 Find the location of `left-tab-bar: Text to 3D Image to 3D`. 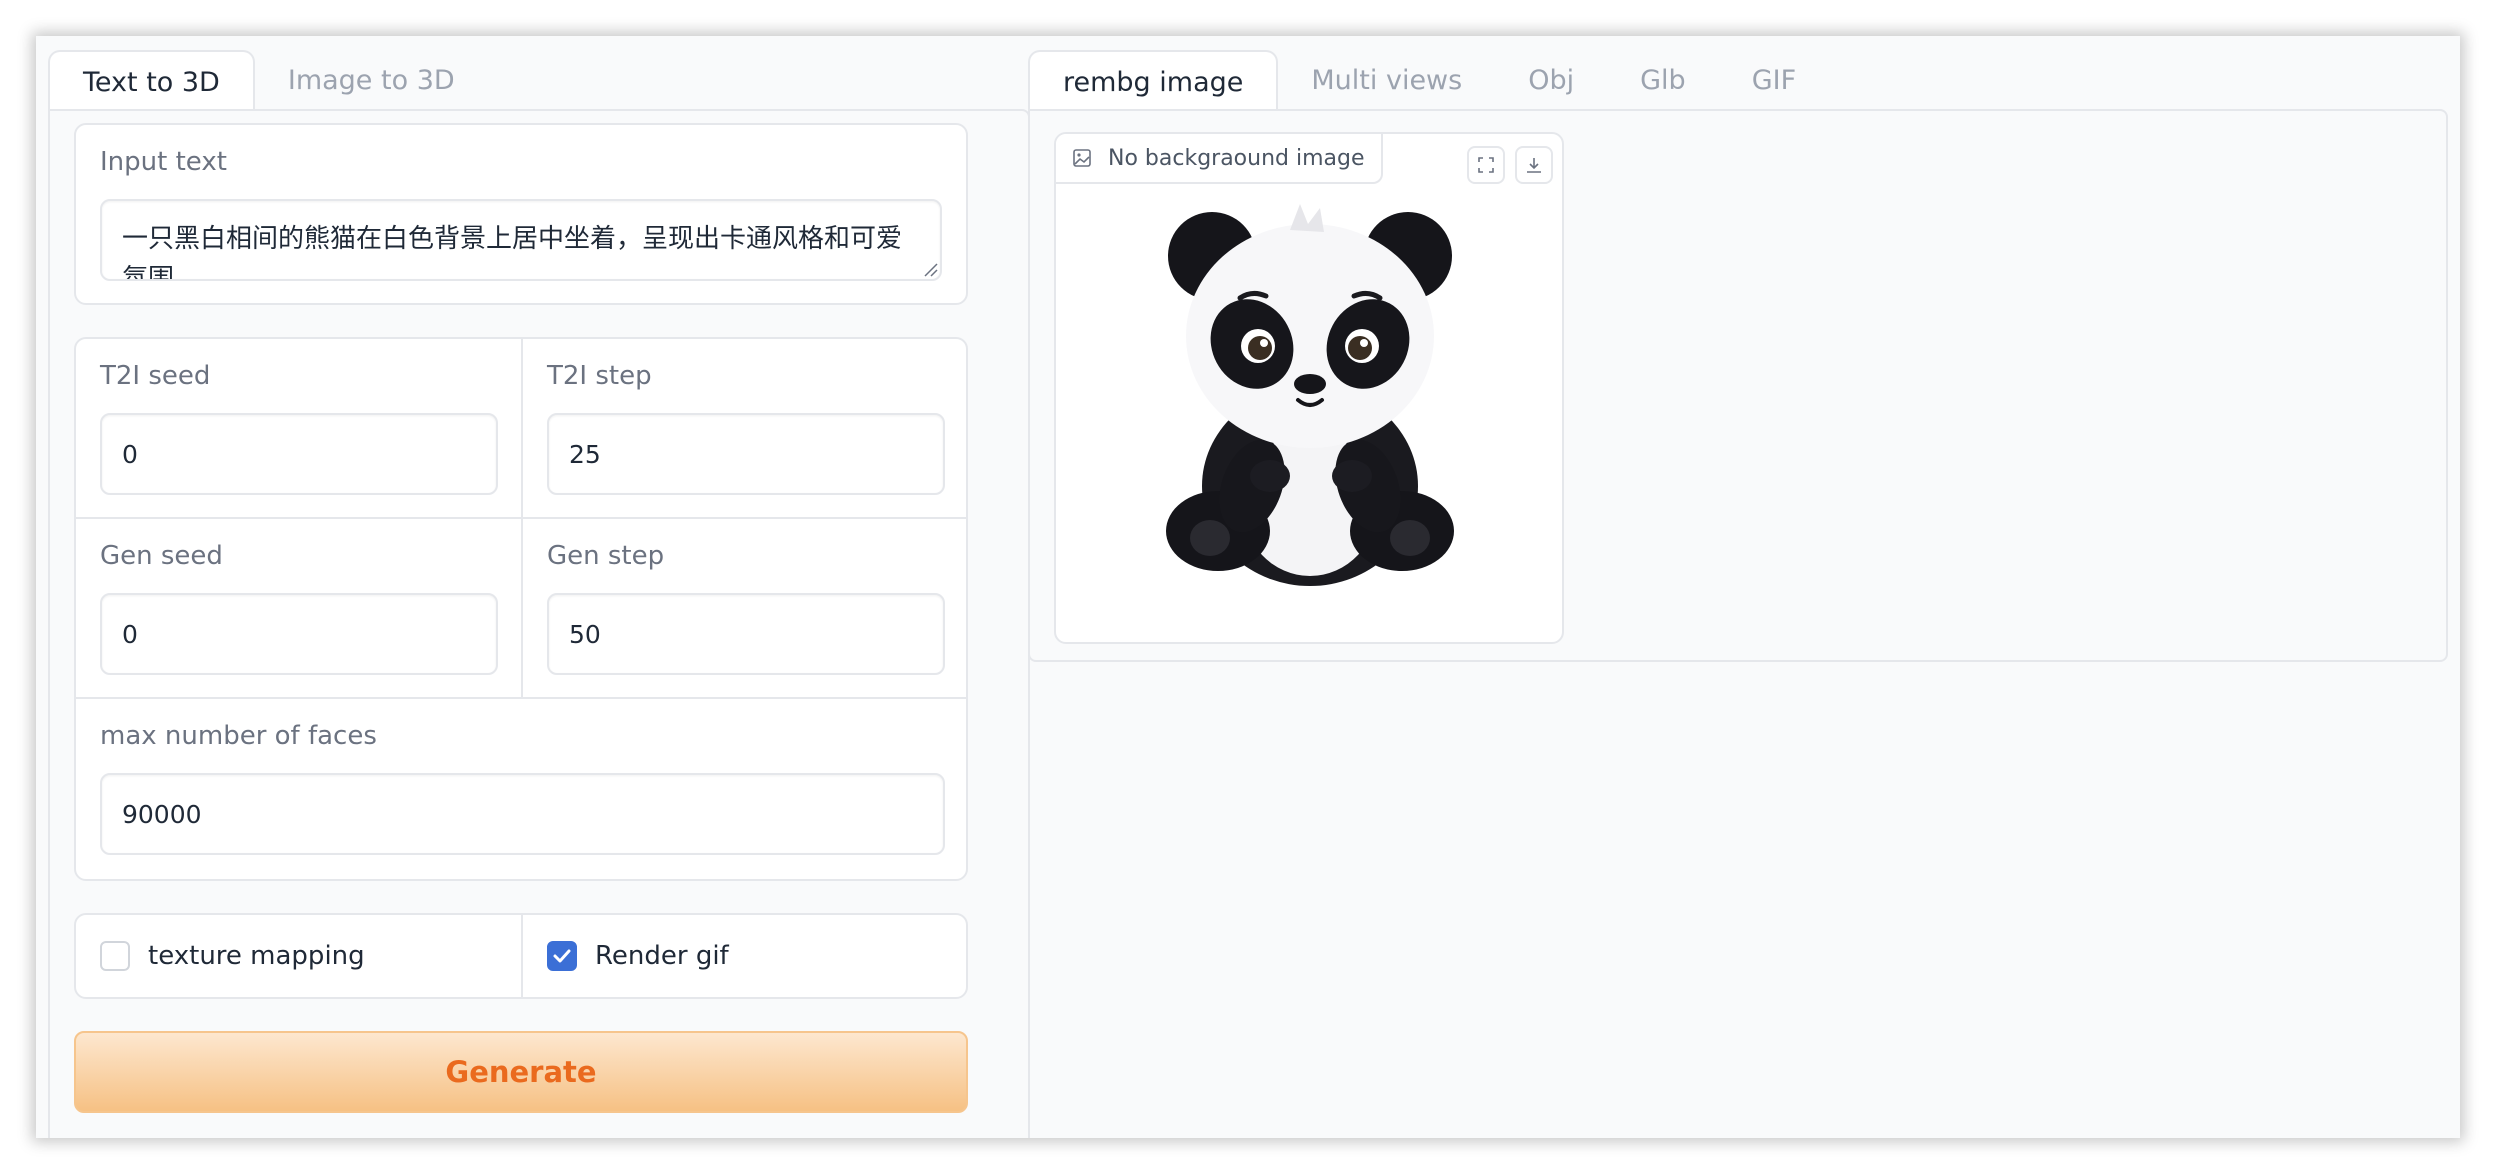

left-tab-bar: Text to 3D Image to 3D is located at coordinates (268, 81).